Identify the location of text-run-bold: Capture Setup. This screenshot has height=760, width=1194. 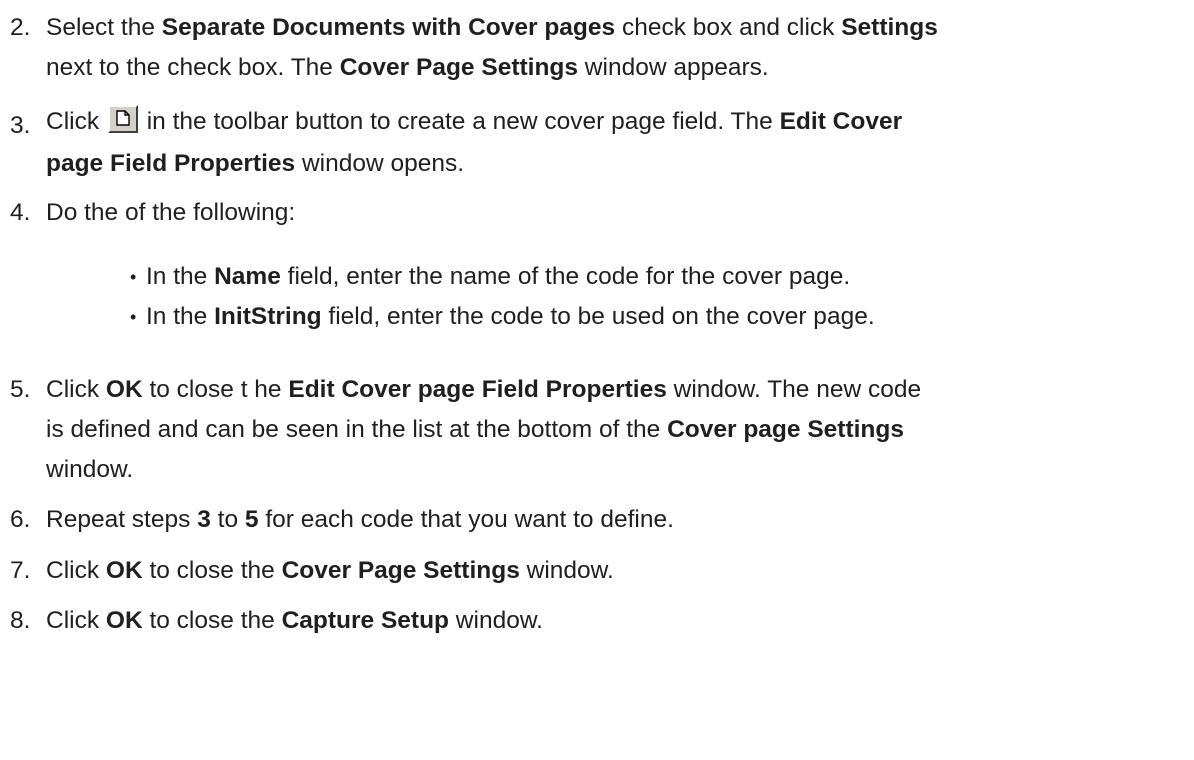
(365, 620).